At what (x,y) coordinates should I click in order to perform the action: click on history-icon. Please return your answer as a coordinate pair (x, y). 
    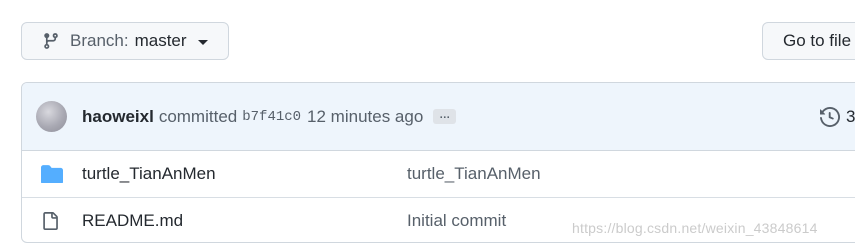
    Looking at the image, I should click on (830, 116).